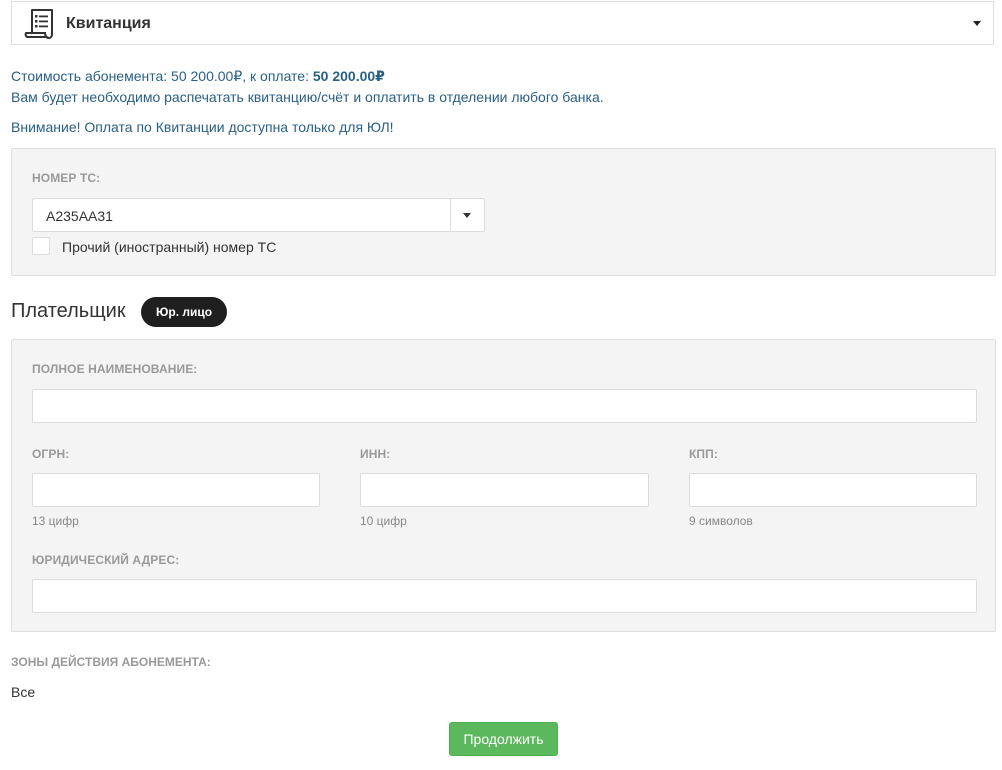  I want to click on legal-address-label: ЮРИДИЧЕСКИЙ АДРЕС:, so click(106, 560).